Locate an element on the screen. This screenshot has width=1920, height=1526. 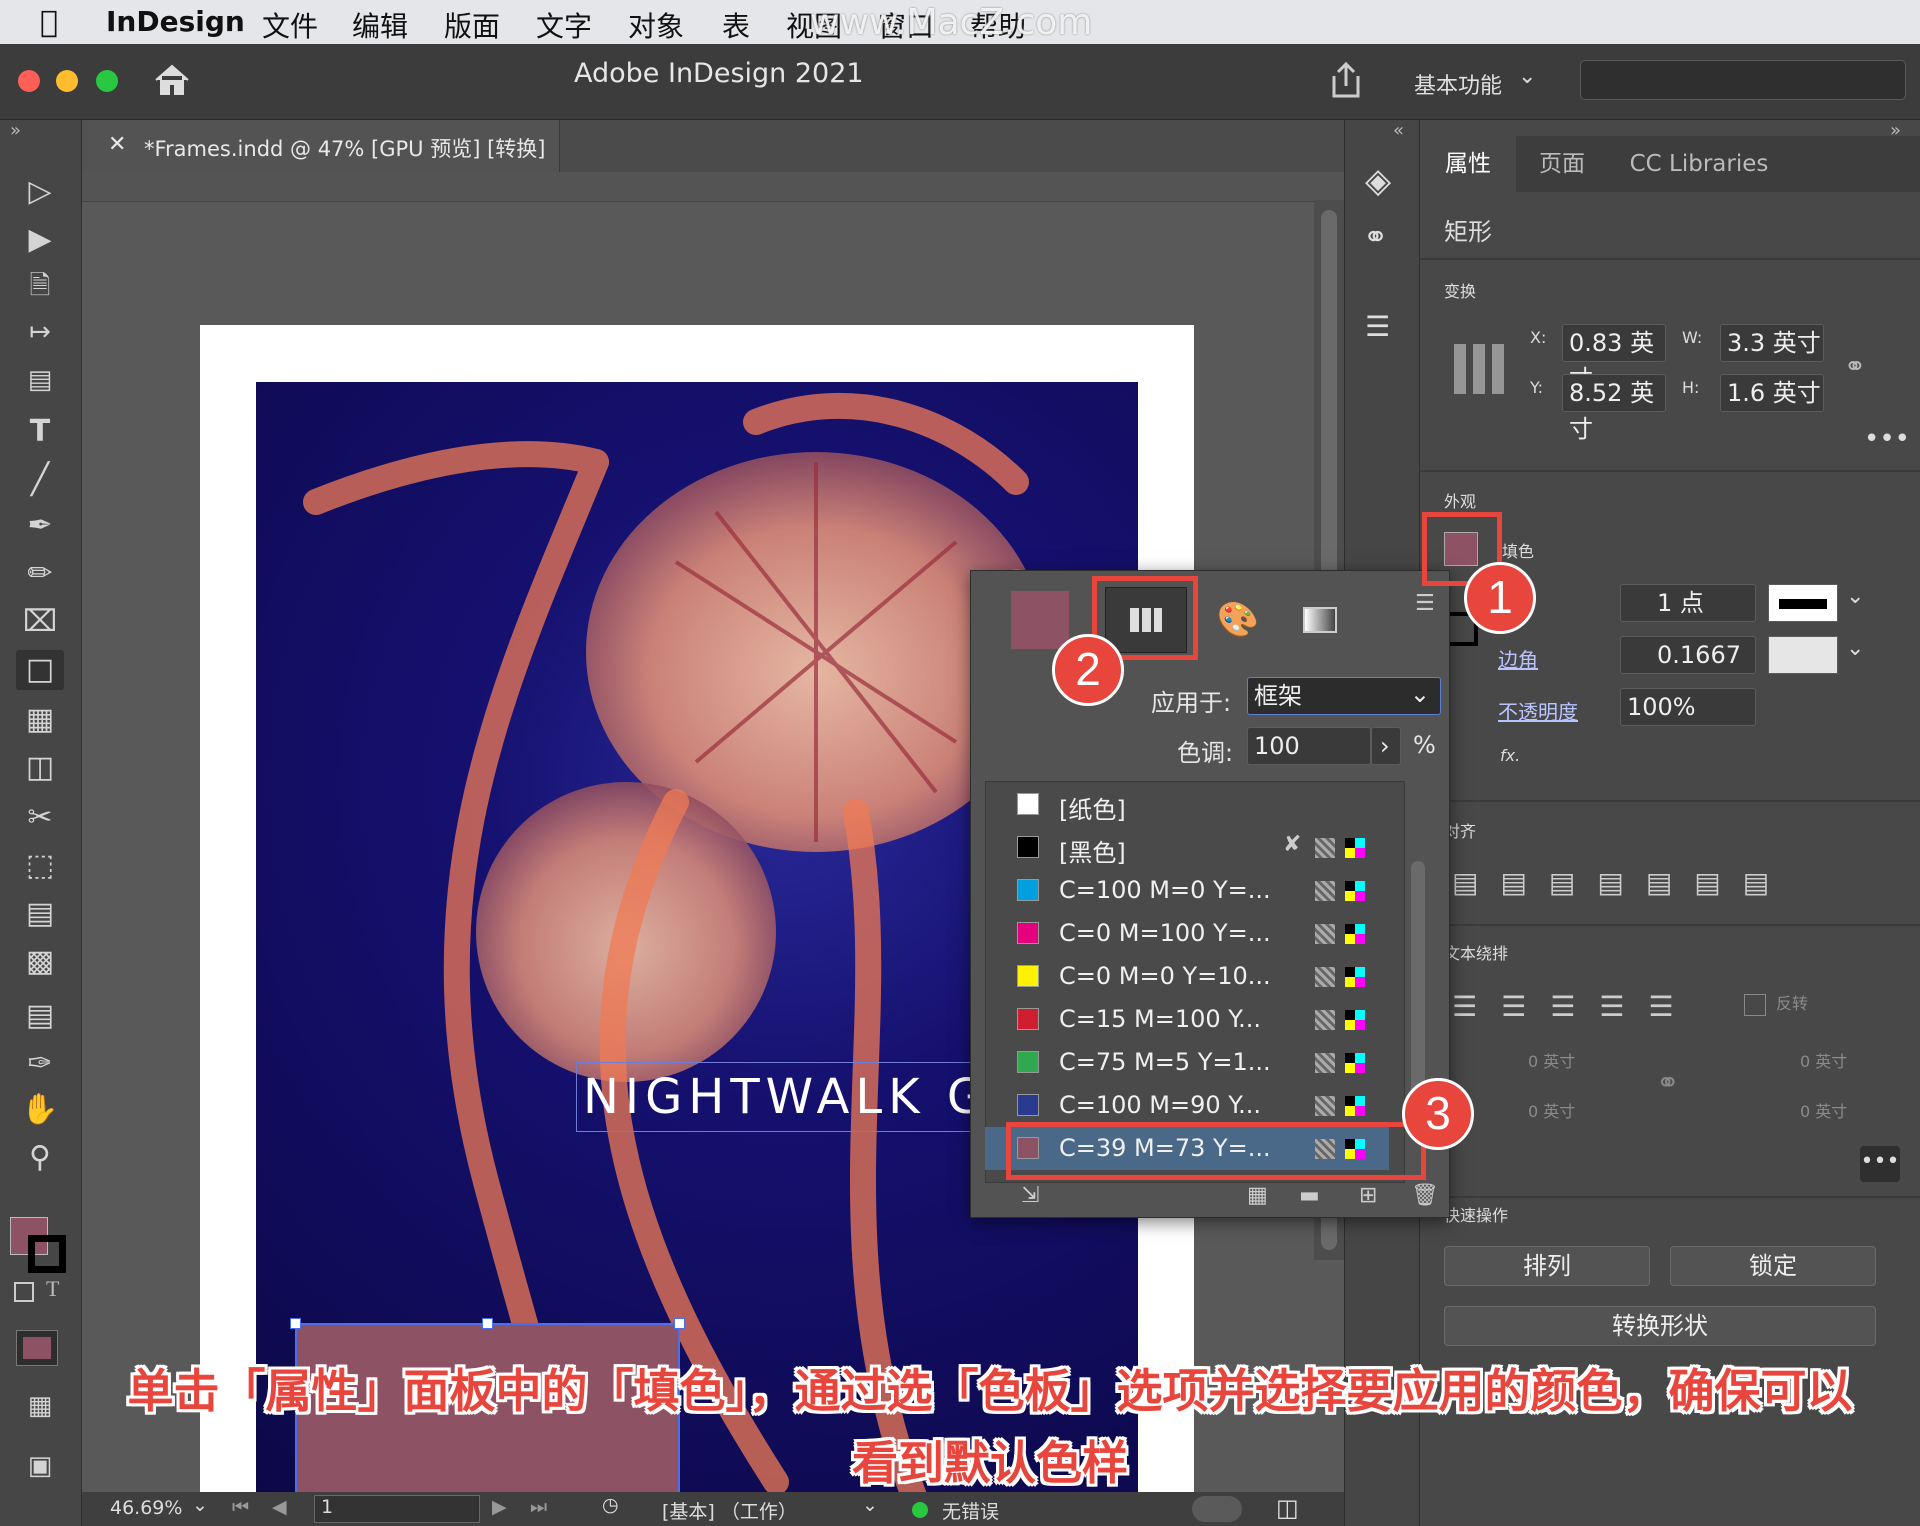
apply-color-icon is located at coordinates (37, 1348).